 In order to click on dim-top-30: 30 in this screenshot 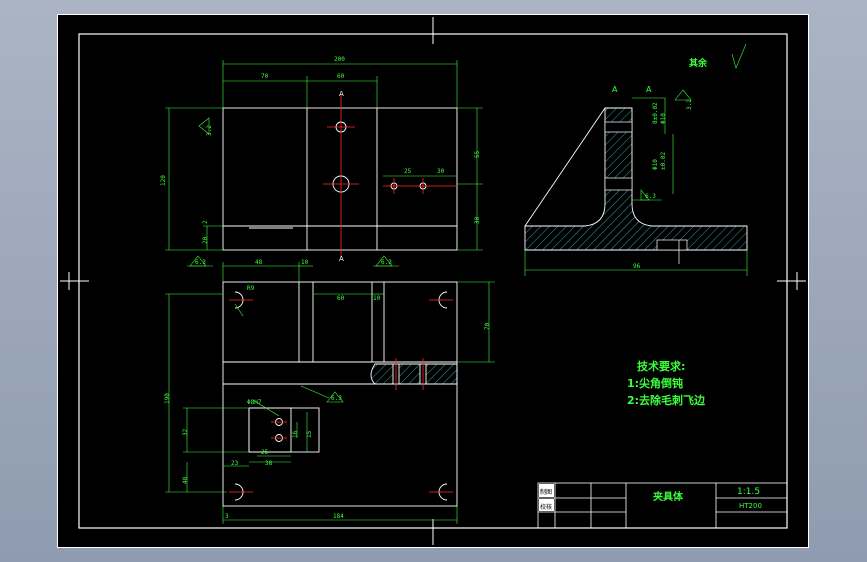, I will do `click(441, 171)`.